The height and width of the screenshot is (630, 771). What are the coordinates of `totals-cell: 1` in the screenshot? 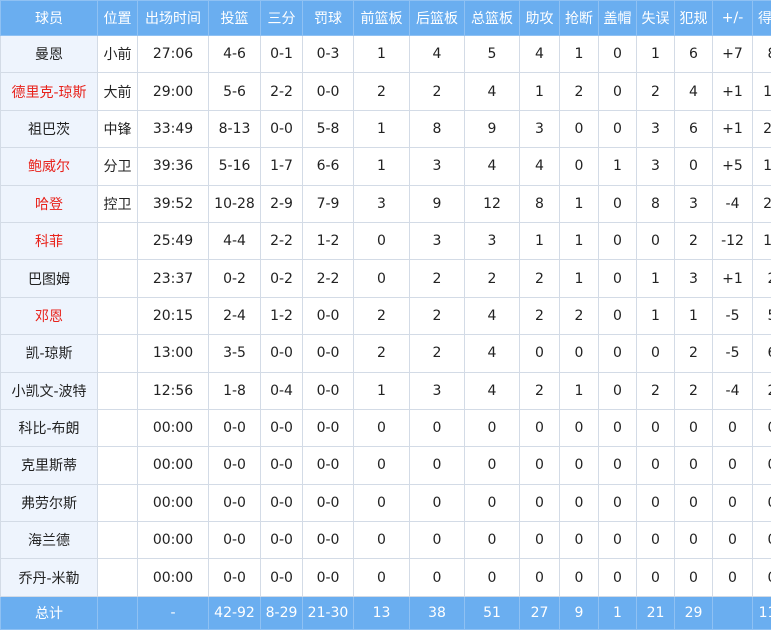 It's located at (618, 612).